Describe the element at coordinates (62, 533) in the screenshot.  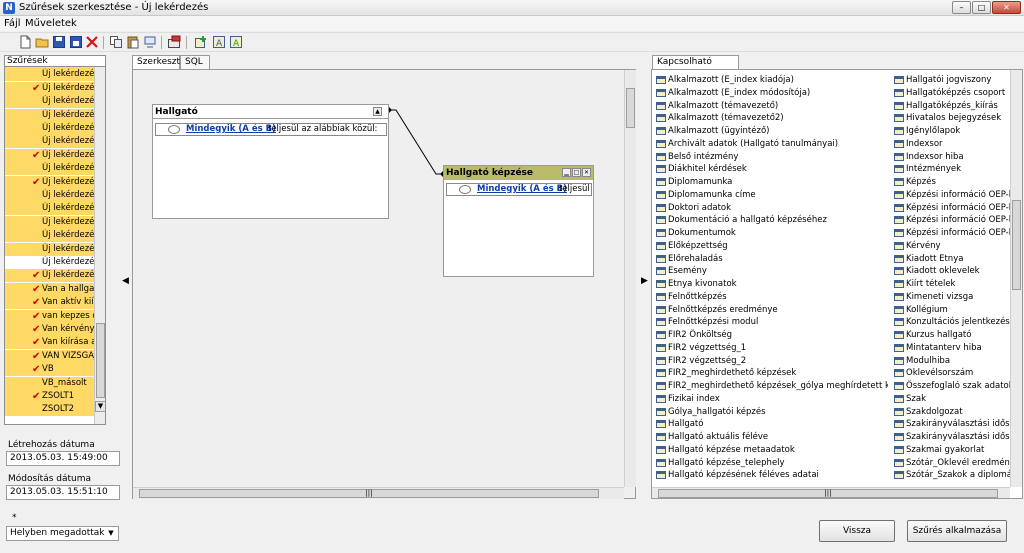
I see `filter-source-select: Helyben megadottak ▼` at that location.